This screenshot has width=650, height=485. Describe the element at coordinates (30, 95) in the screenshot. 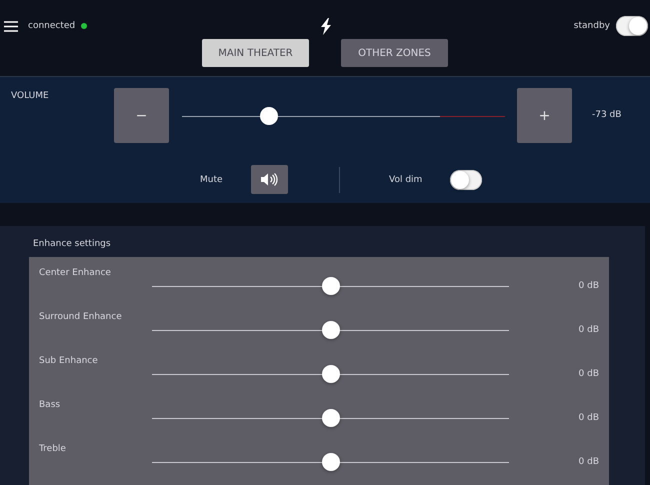

I see `volume-label: VOLUME` at that location.